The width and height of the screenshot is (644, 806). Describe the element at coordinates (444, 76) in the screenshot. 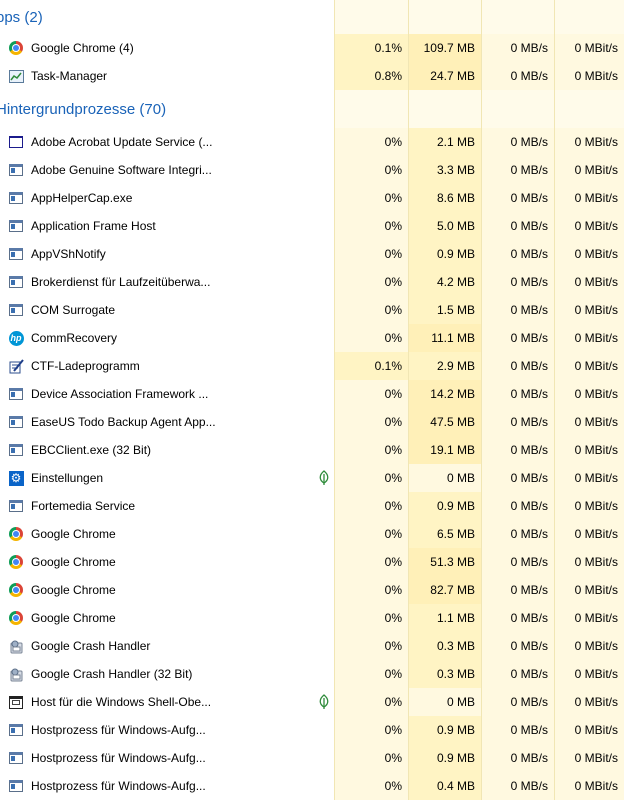

I see `memory-value: 24.7 MB` at that location.